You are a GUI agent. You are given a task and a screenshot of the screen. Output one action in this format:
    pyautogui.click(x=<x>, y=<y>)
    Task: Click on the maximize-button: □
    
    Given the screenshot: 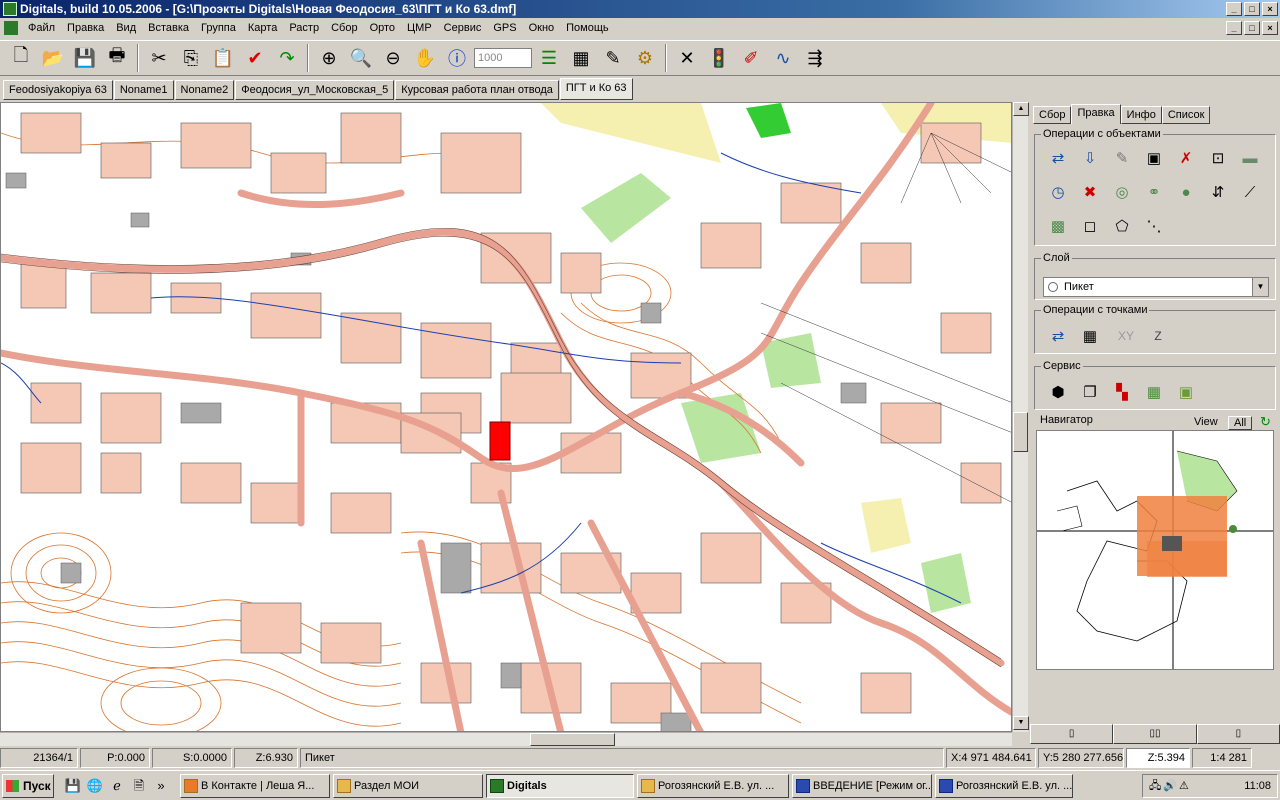 What is the action you would take?
    pyautogui.click(x=1252, y=9)
    